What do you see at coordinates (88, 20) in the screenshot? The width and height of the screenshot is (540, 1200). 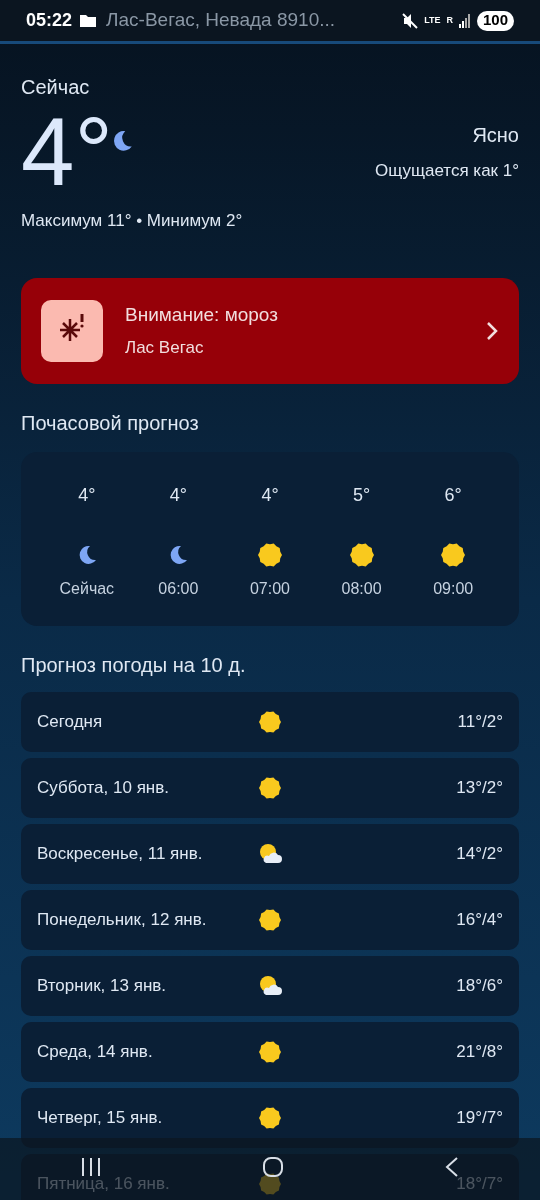 I see `folder-icon` at bounding box center [88, 20].